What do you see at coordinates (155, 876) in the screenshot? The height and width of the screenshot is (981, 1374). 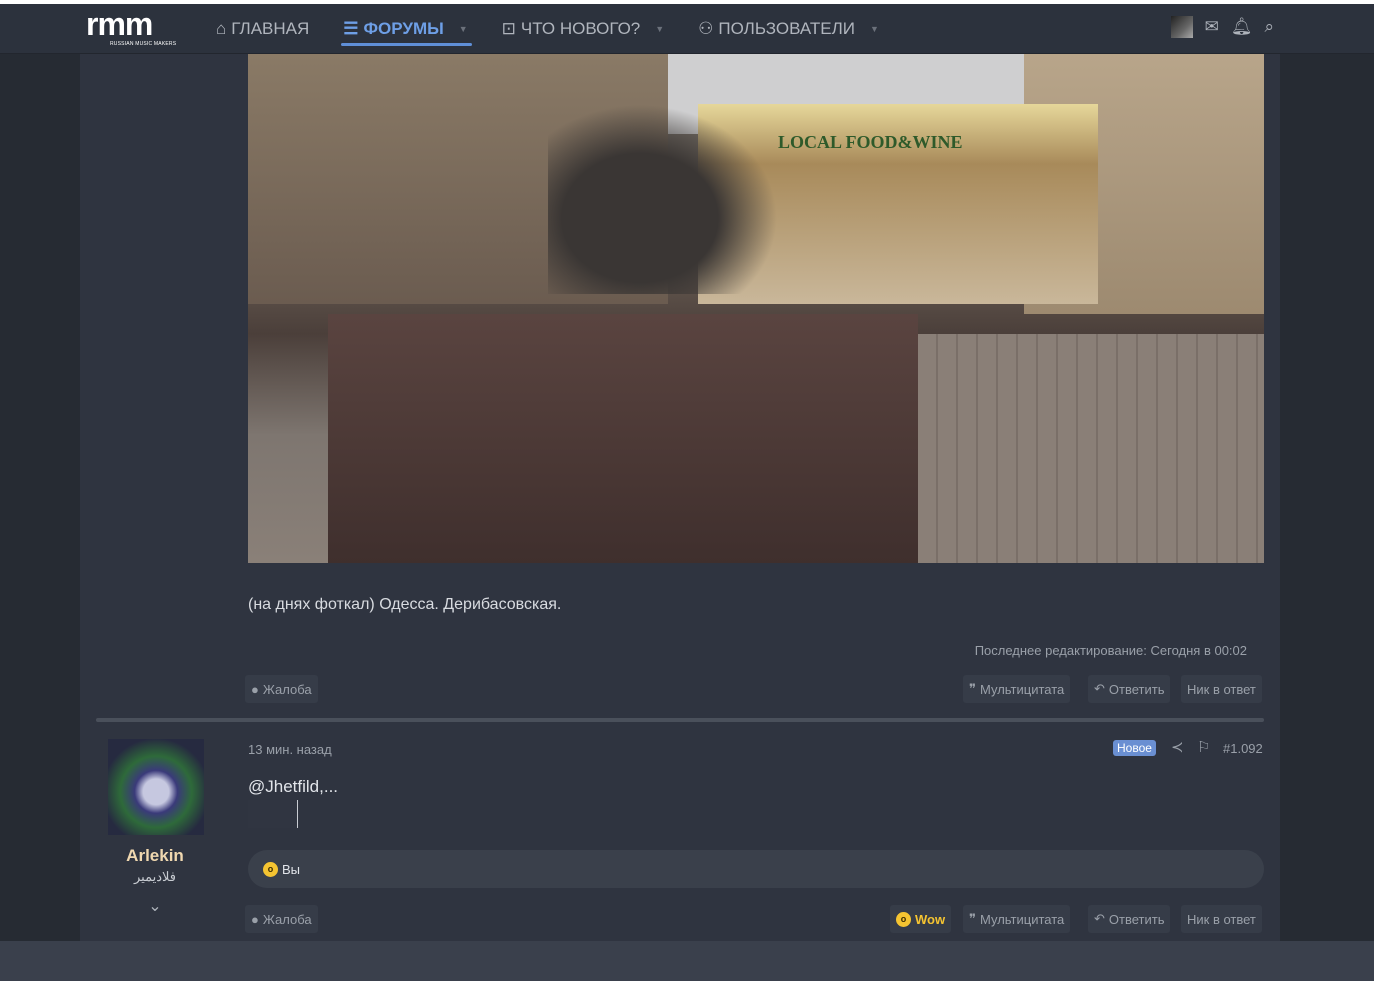 I see `user-title: فلاديمير` at bounding box center [155, 876].